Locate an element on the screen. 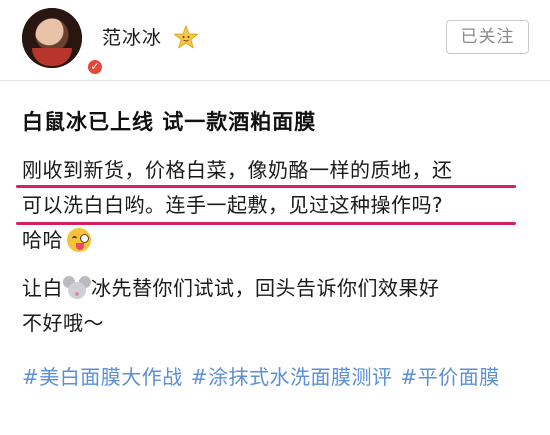 This screenshot has height=435, width=550. paragraph-1-line-2: 可以洗白白哟。连手一起敷，见过这种操作吗? is located at coordinates (233, 205).